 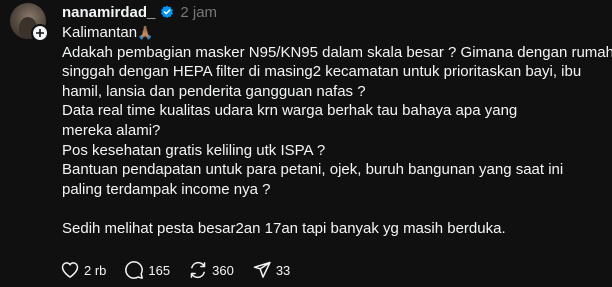 What do you see at coordinates (194, 150) in the screenshot?
I see `post-line: Pos kesehatan gratis keliling utk ISPA ?` at bounding box center [194, 150].